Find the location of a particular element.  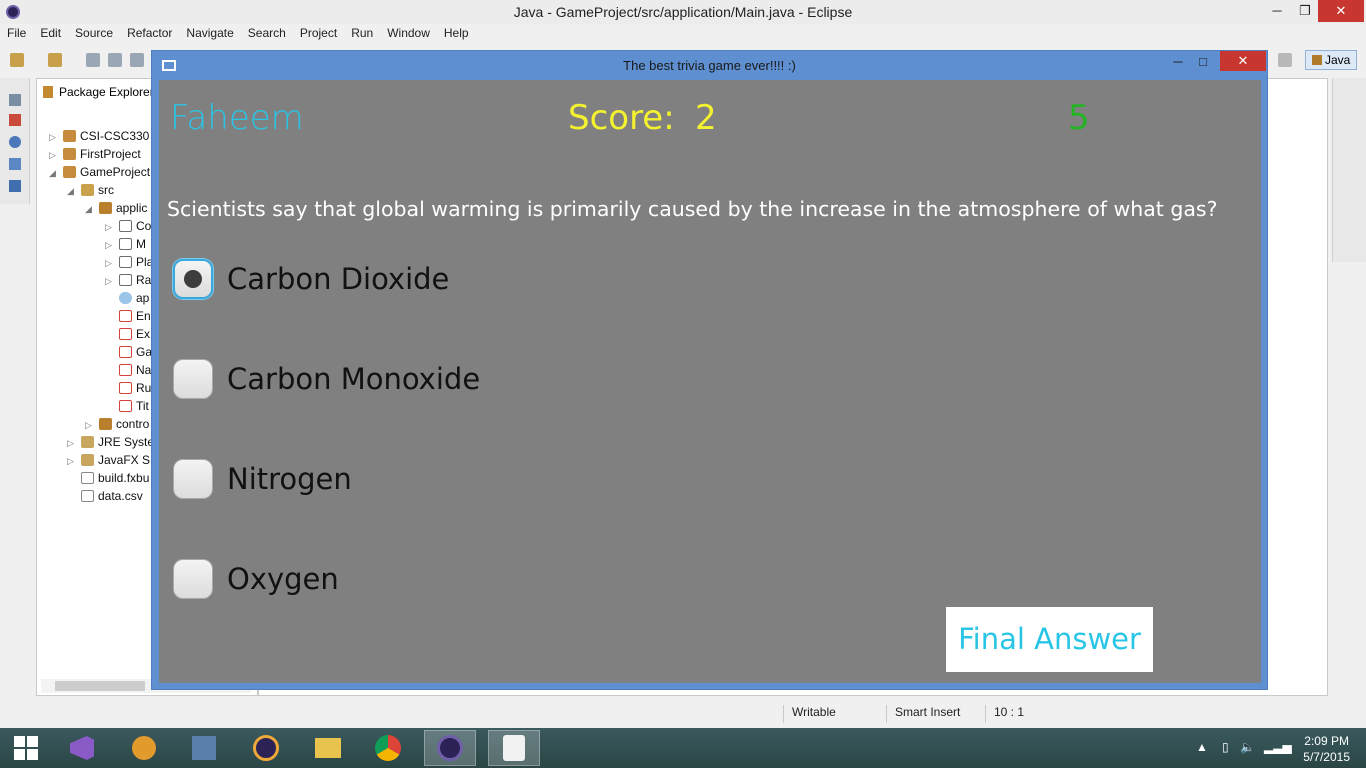

new-package-icon is located at coordinates (55, 60).